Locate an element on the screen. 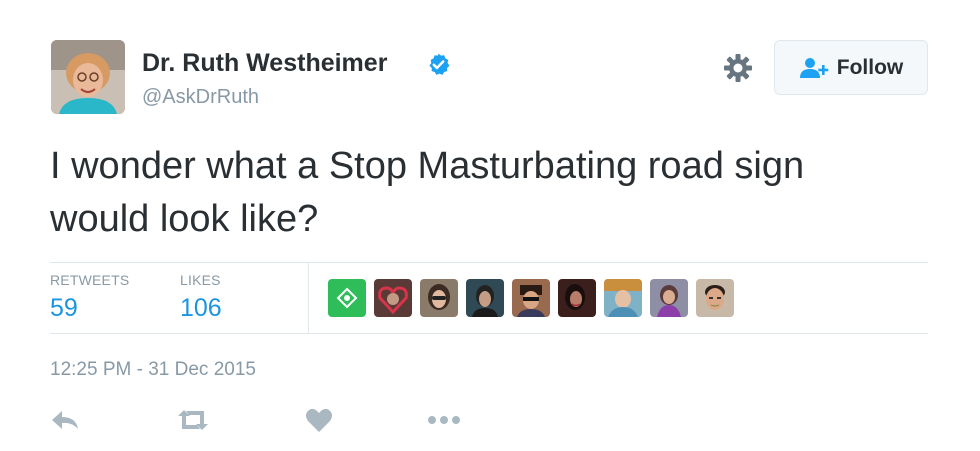 The image size is (980, 451). heart-icon is located at coordinates (319, 420).